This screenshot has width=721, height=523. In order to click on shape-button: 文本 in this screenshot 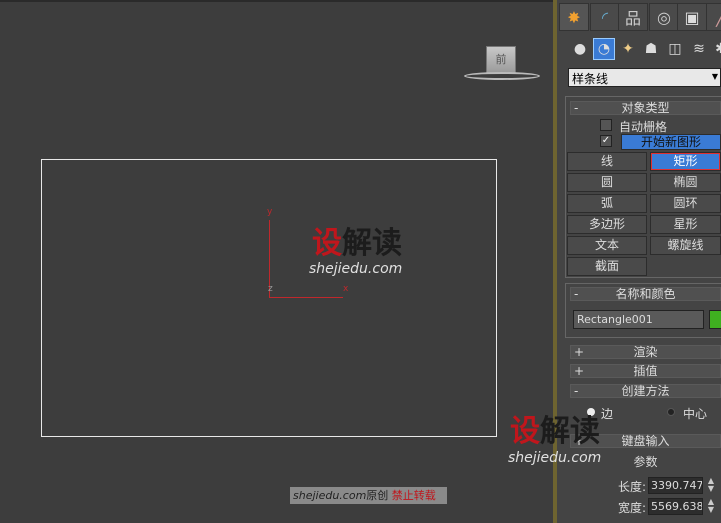, I will do `click(607, 245)`.